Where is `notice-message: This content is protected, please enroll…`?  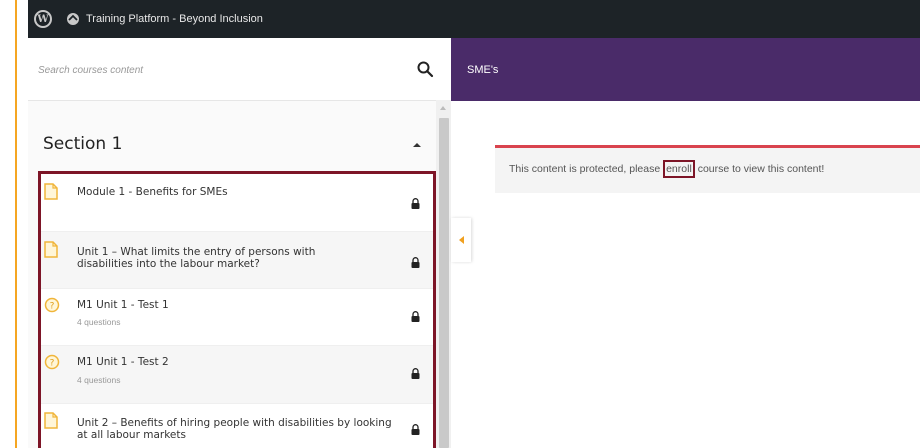 notice-message: This content is protected, please enroll… is located at coordinates (667, 169).